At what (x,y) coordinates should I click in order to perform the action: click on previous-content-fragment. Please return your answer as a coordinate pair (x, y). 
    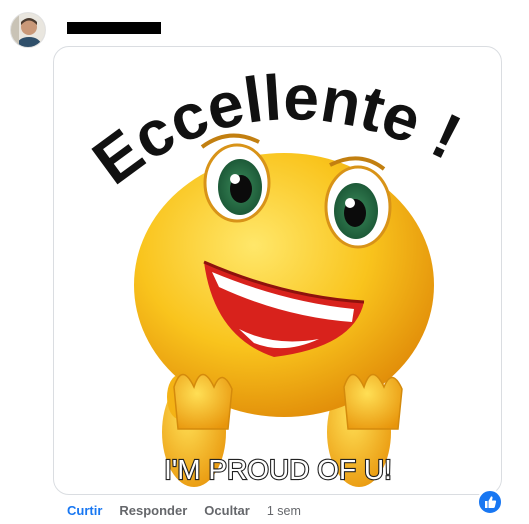
    Looking at the image, I should click on (264, 2).